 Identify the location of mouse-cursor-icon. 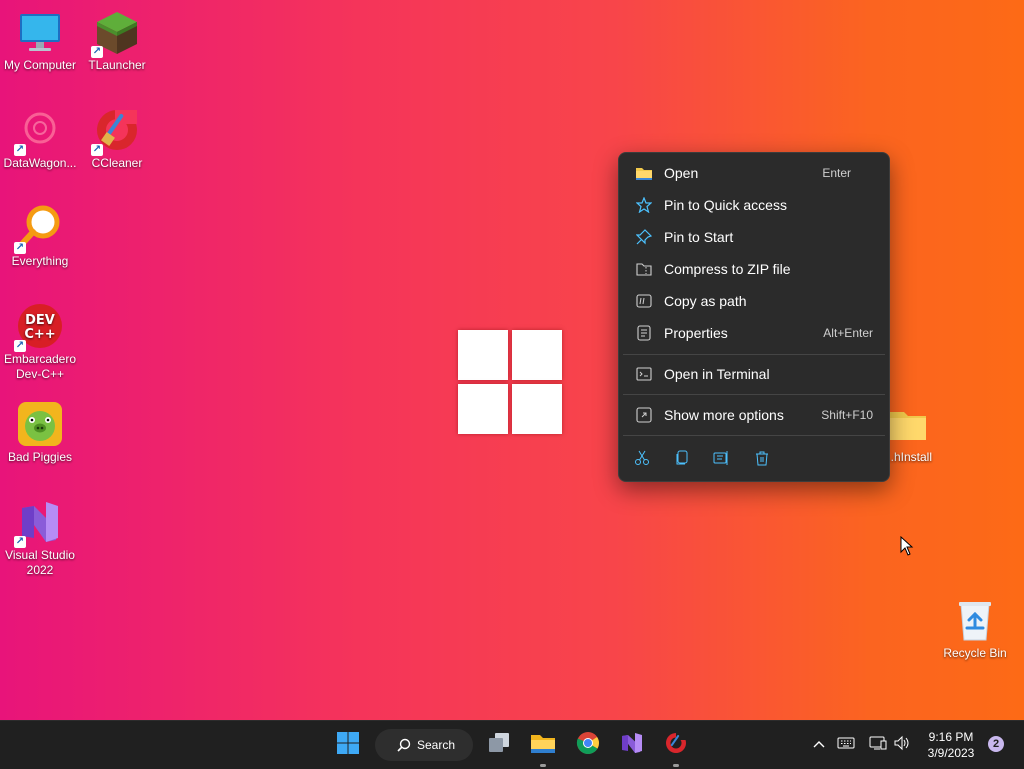
(907, 548).